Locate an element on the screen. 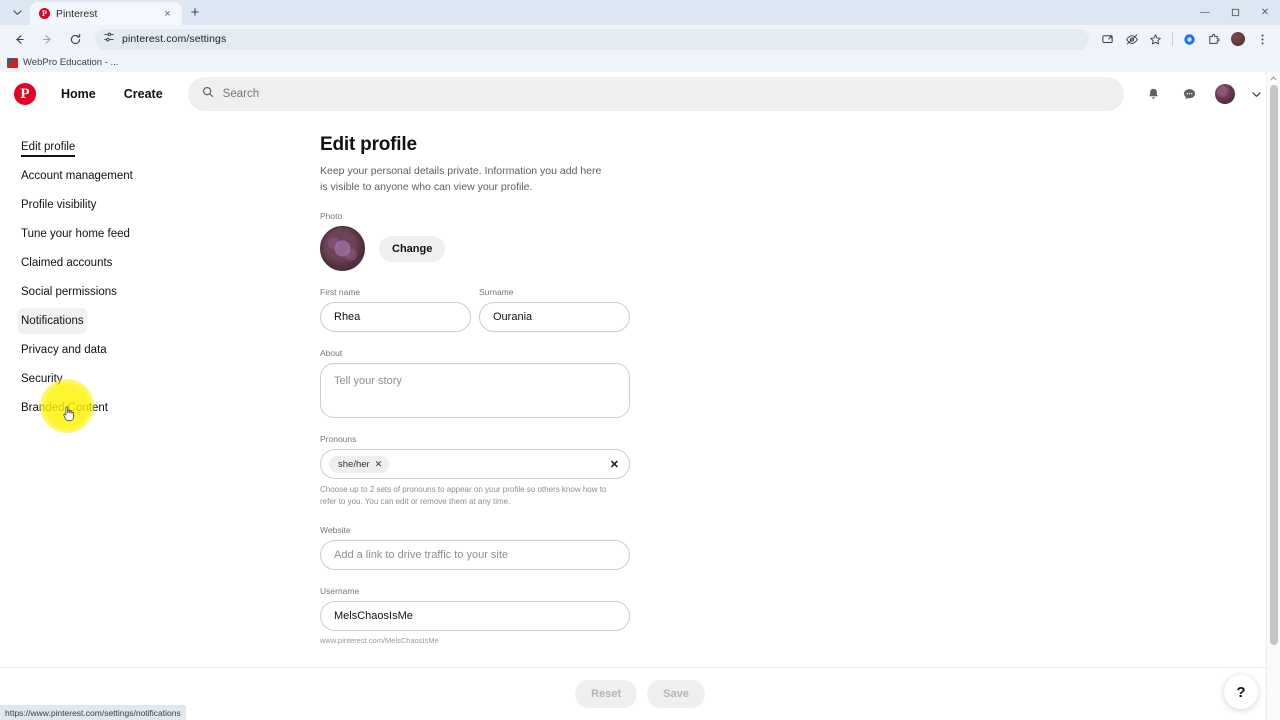 The image size is (1280, 720). sidebar-item-edit-profile: Edit profile is located at coordinates (48, 147).